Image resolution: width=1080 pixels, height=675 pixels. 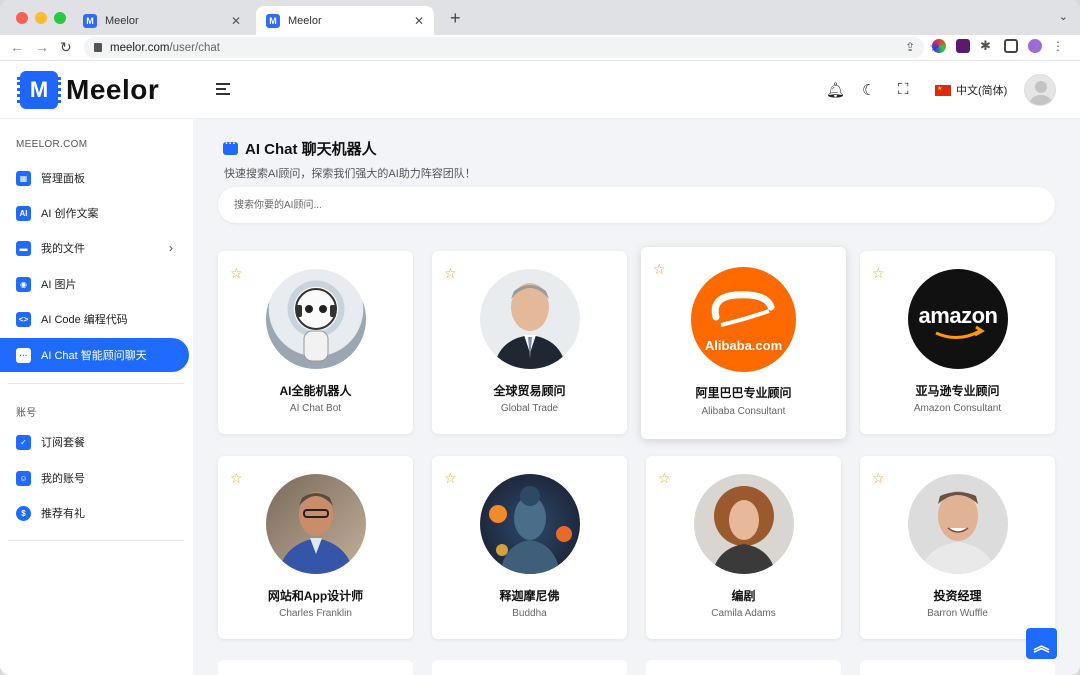 What do you see at coordinates (529, 408) in the screenshot?
I see `advisor-role: Global Trade` at bounding box center [529, 408].